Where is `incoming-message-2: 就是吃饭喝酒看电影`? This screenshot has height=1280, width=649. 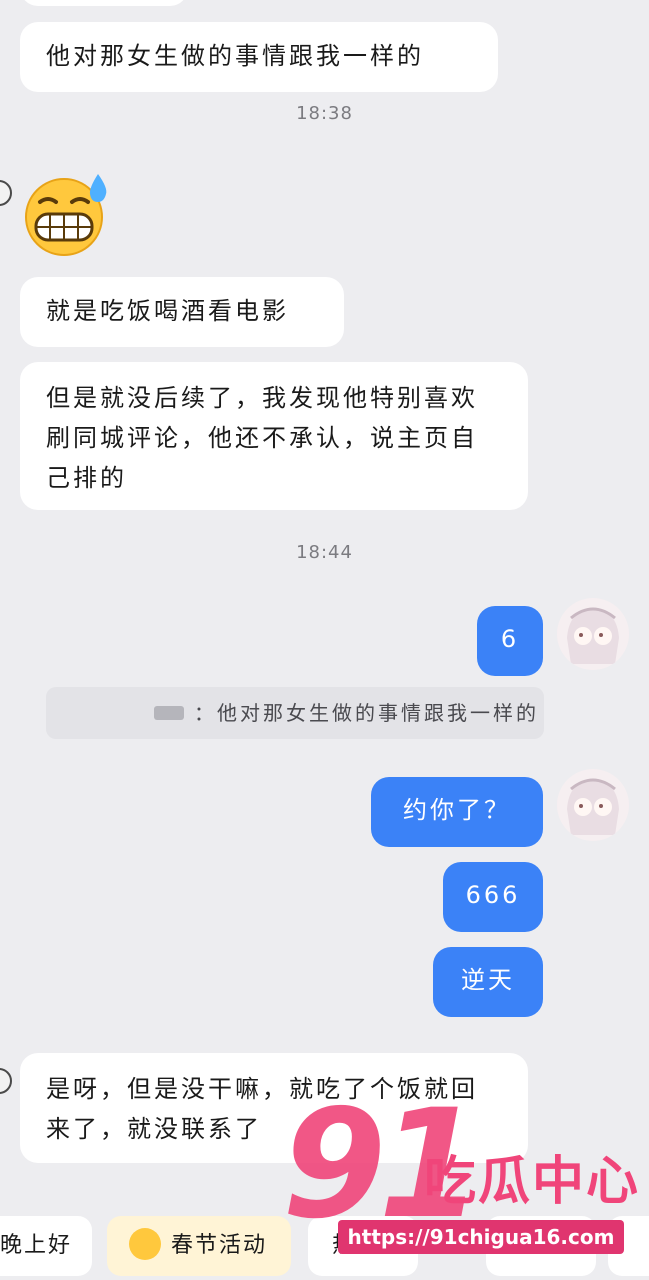
incoming-message-2: 就是吃饭喝酒看电影 is located at coordinates (182, 312).